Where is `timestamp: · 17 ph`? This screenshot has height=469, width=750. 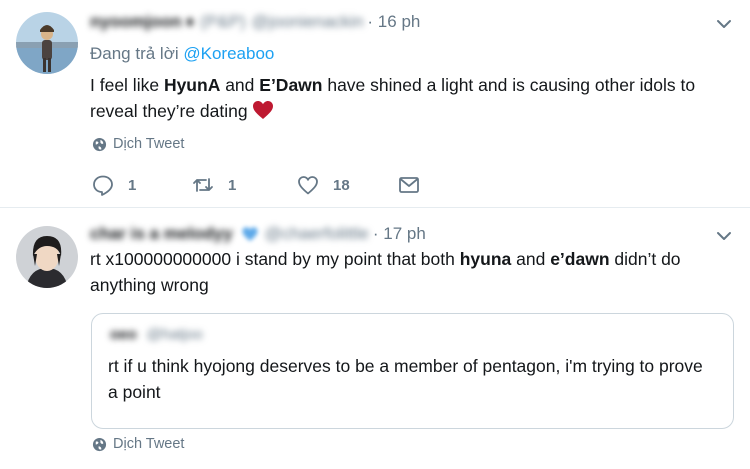
timestamp: · 17 ph is located at coordinates (399, 234).